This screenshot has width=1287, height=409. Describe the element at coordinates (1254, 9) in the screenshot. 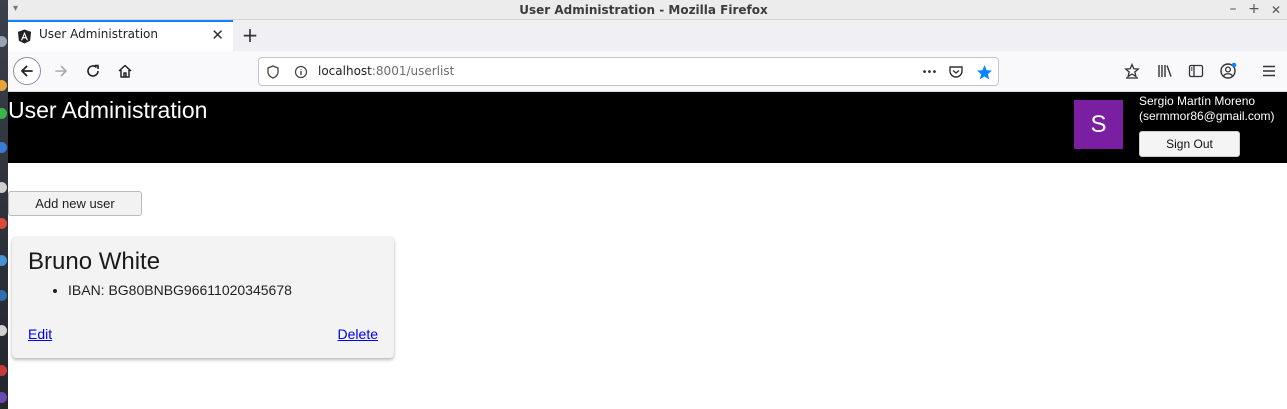

I see `maximize-button: +` at that location.